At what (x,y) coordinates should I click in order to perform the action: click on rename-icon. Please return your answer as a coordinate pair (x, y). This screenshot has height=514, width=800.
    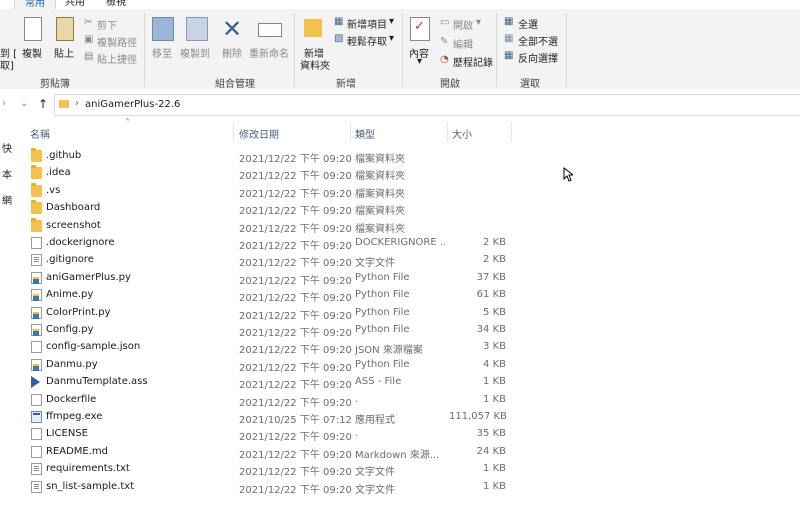
    Looking at the image, I should click on (270, 30).